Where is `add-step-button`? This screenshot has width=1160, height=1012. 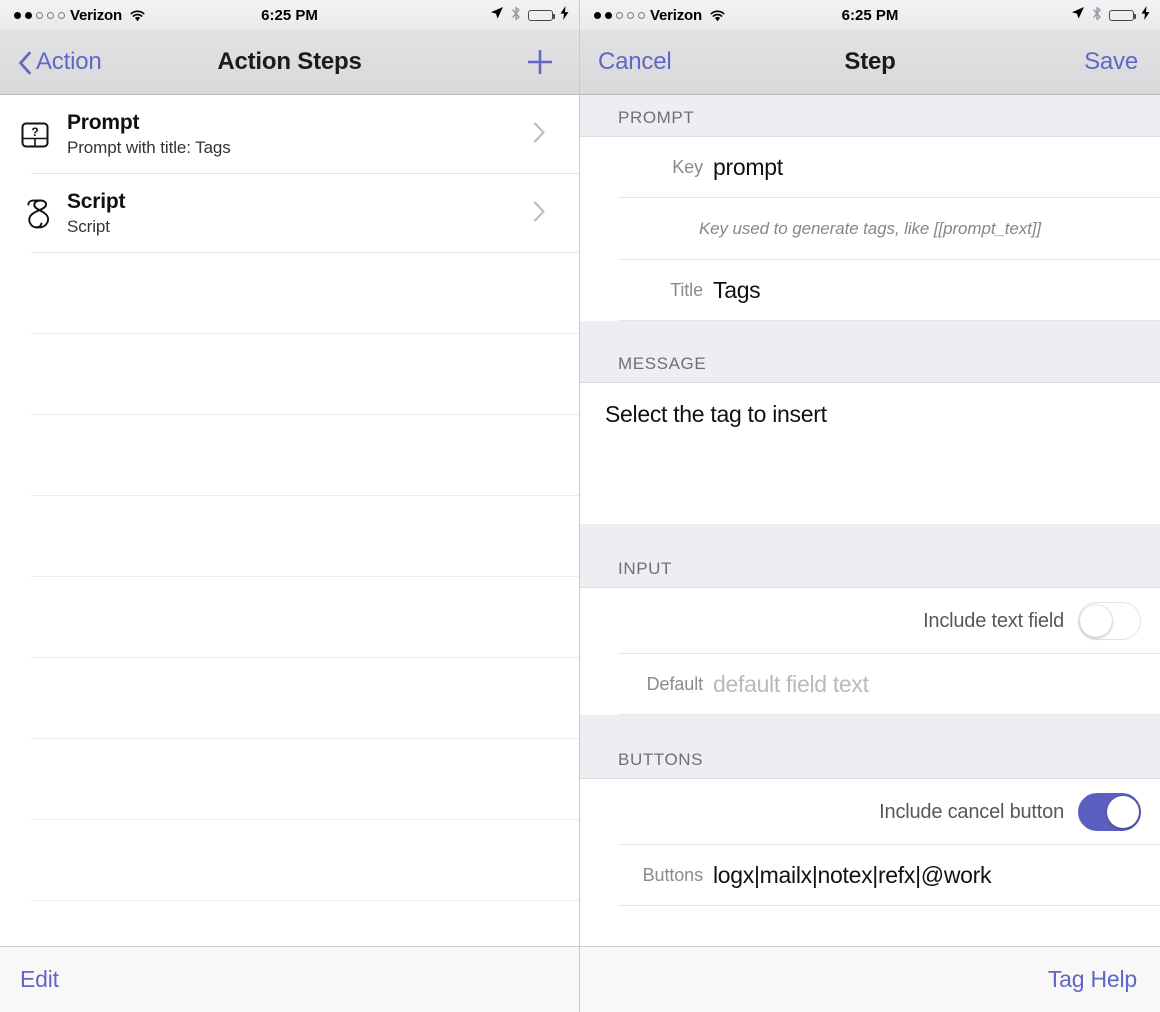
add-step-button is located at coordinates (540, 62).